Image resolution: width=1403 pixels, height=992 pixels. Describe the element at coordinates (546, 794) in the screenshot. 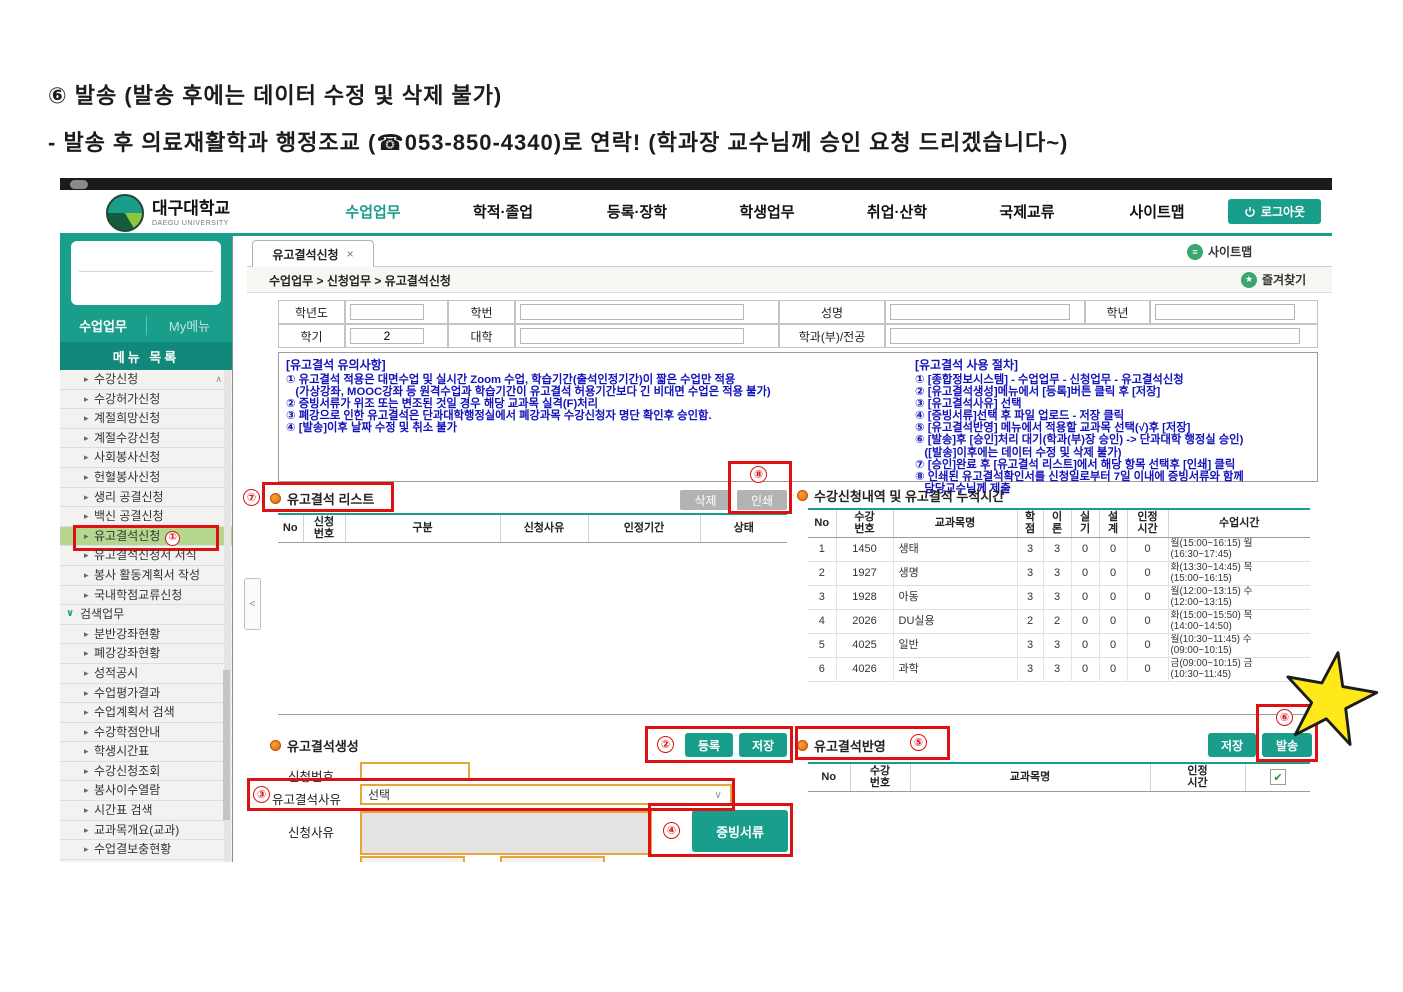

I see `absence-reason-select: 선택 ∨` at that location.